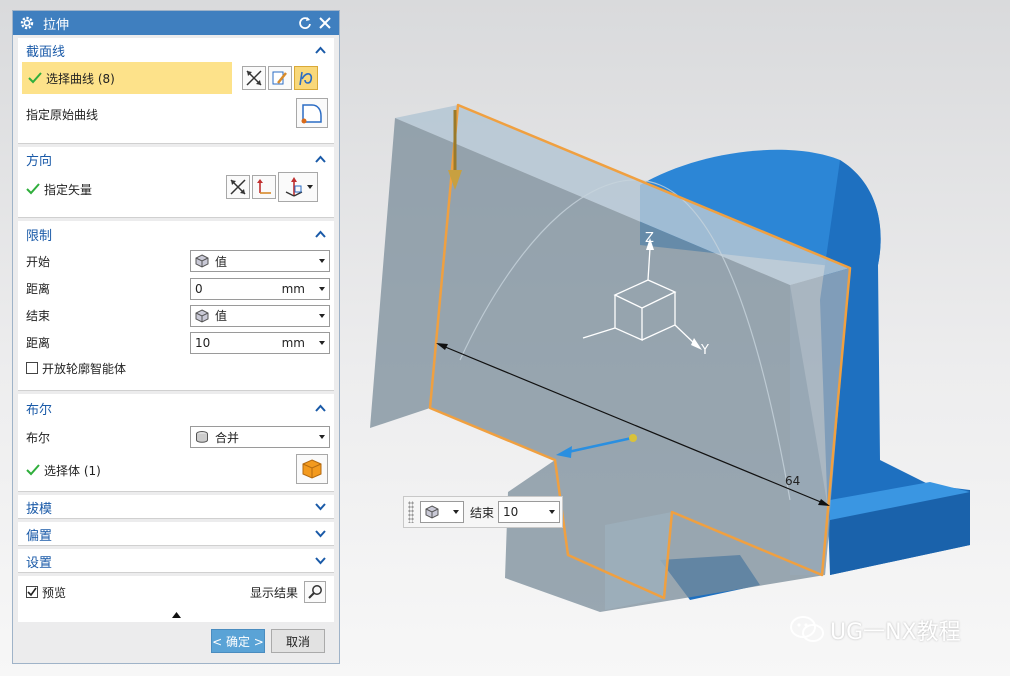 This screenshot has width=1010, height=676. I want to click on open-profile-row: 开放轮廓智能体, so click(176, 368).